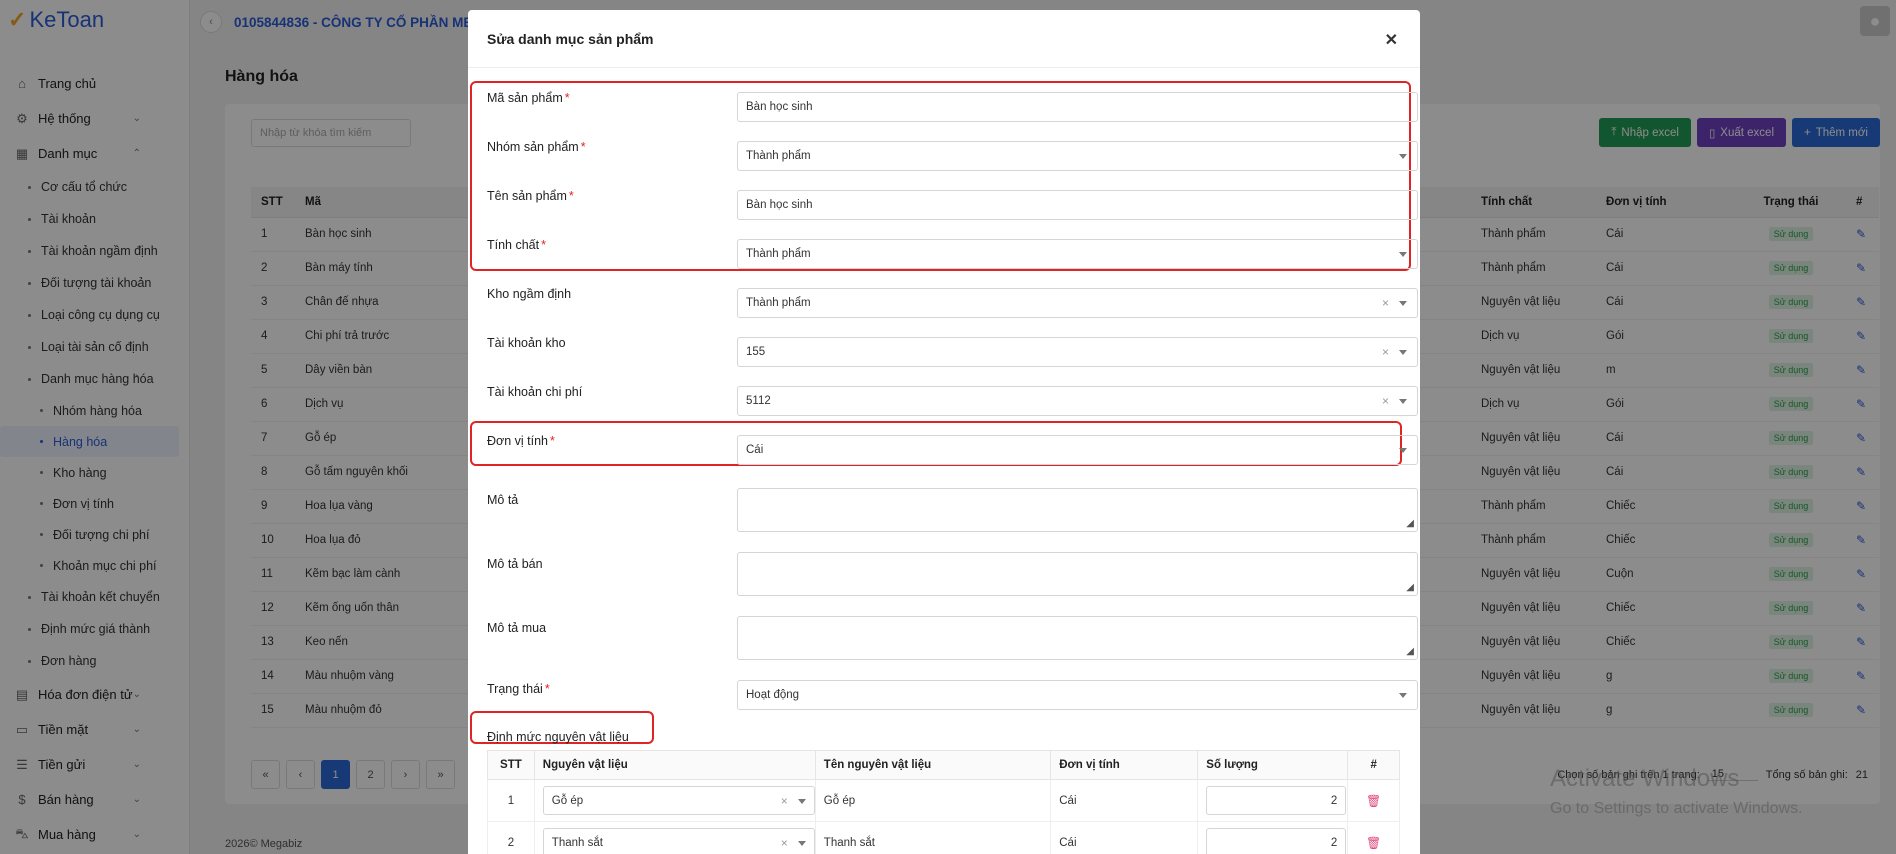  I want to click on label-text: Tính chất, so click(513, 245).